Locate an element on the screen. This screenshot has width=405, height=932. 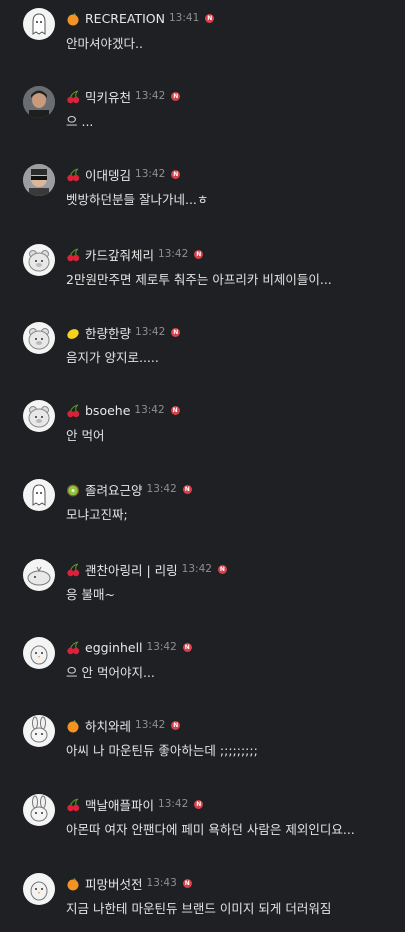
message-header: bsoehe 13:42 N is located at coordinates (123, 410).